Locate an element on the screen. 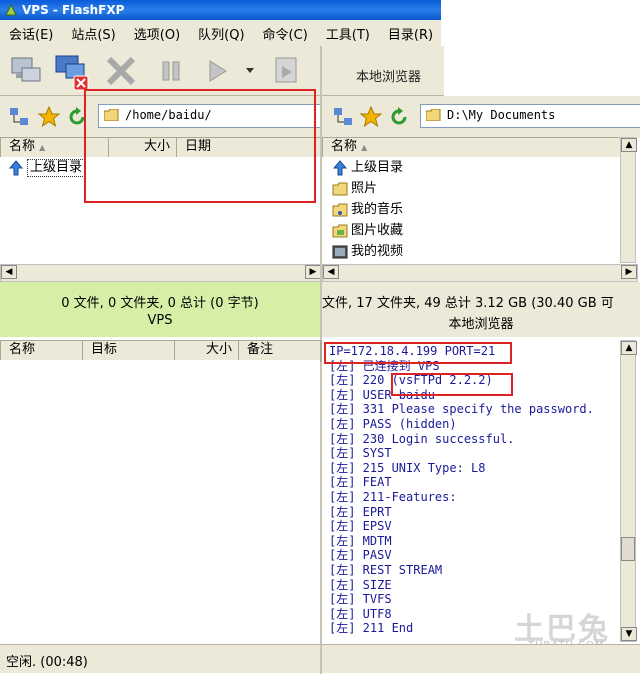  col-name: 名称 is located at coordinates (42, 351).